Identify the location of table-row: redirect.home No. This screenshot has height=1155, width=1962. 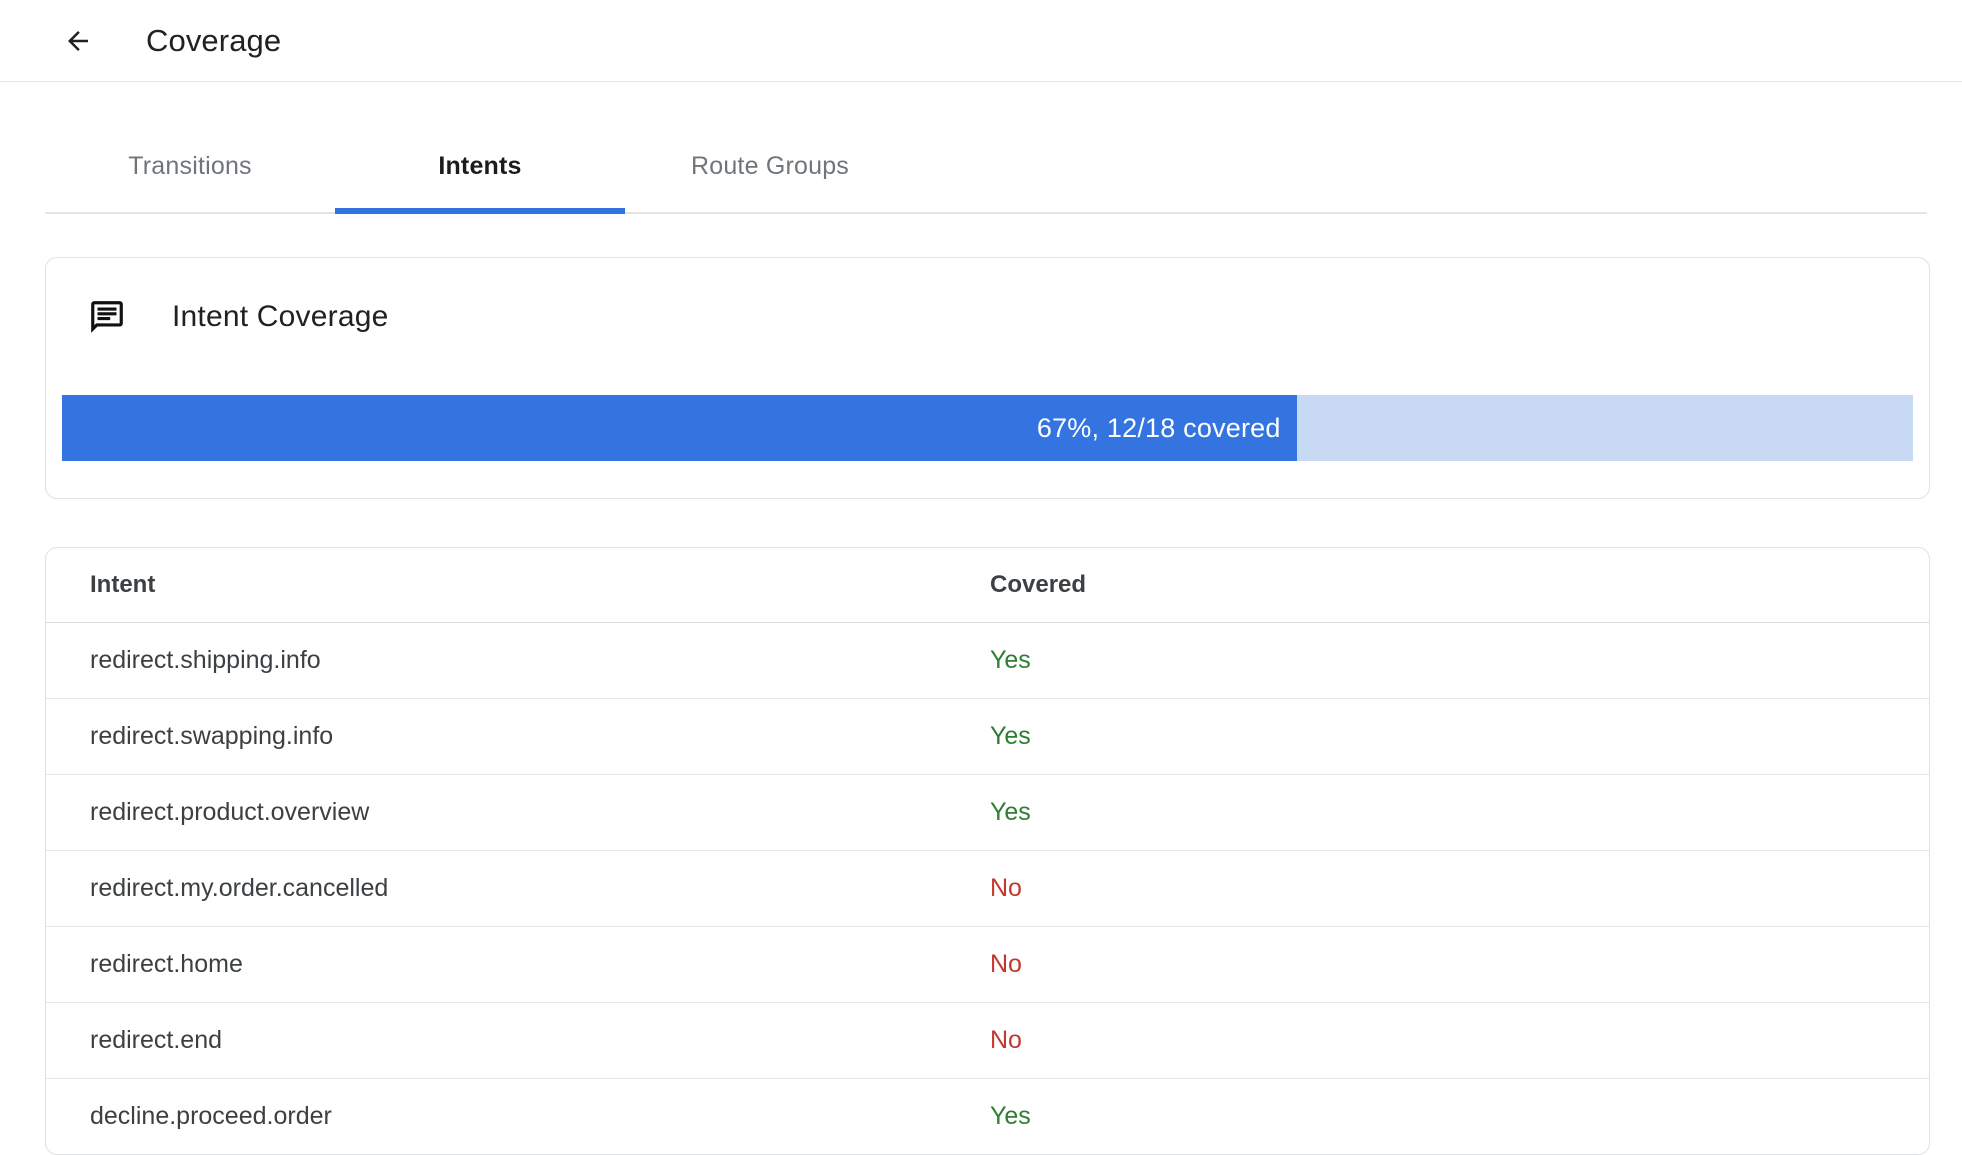
(987, 964).